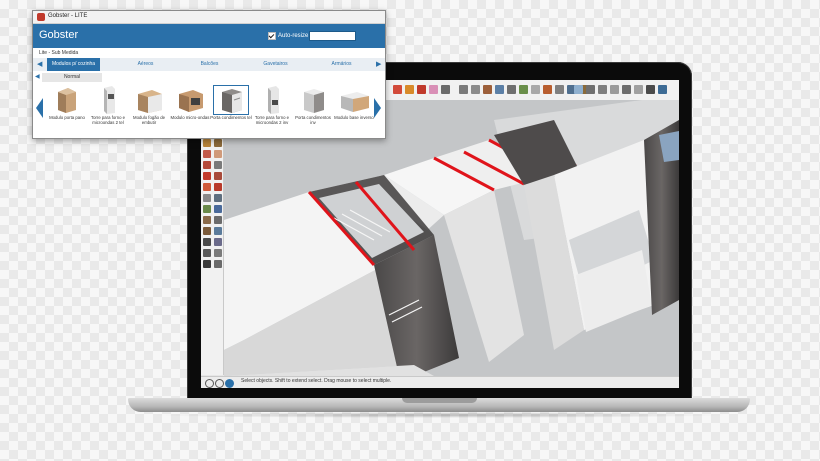 The image size is (820, 461). Describe the element at coordinates (272, 36) in the screenshot. I see `checkbox-icon` at that location.